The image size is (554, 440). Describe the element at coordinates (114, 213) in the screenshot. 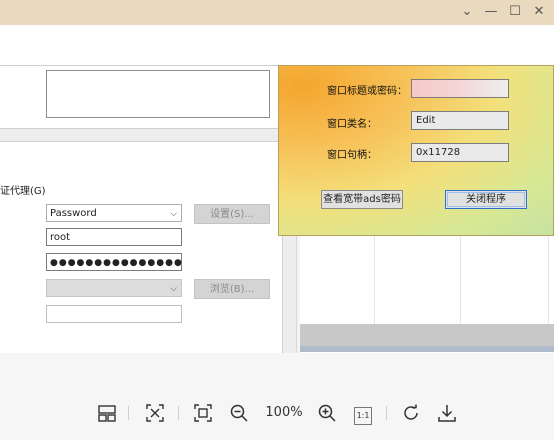

I see `auth-type-select: Password ⌵` at that location.